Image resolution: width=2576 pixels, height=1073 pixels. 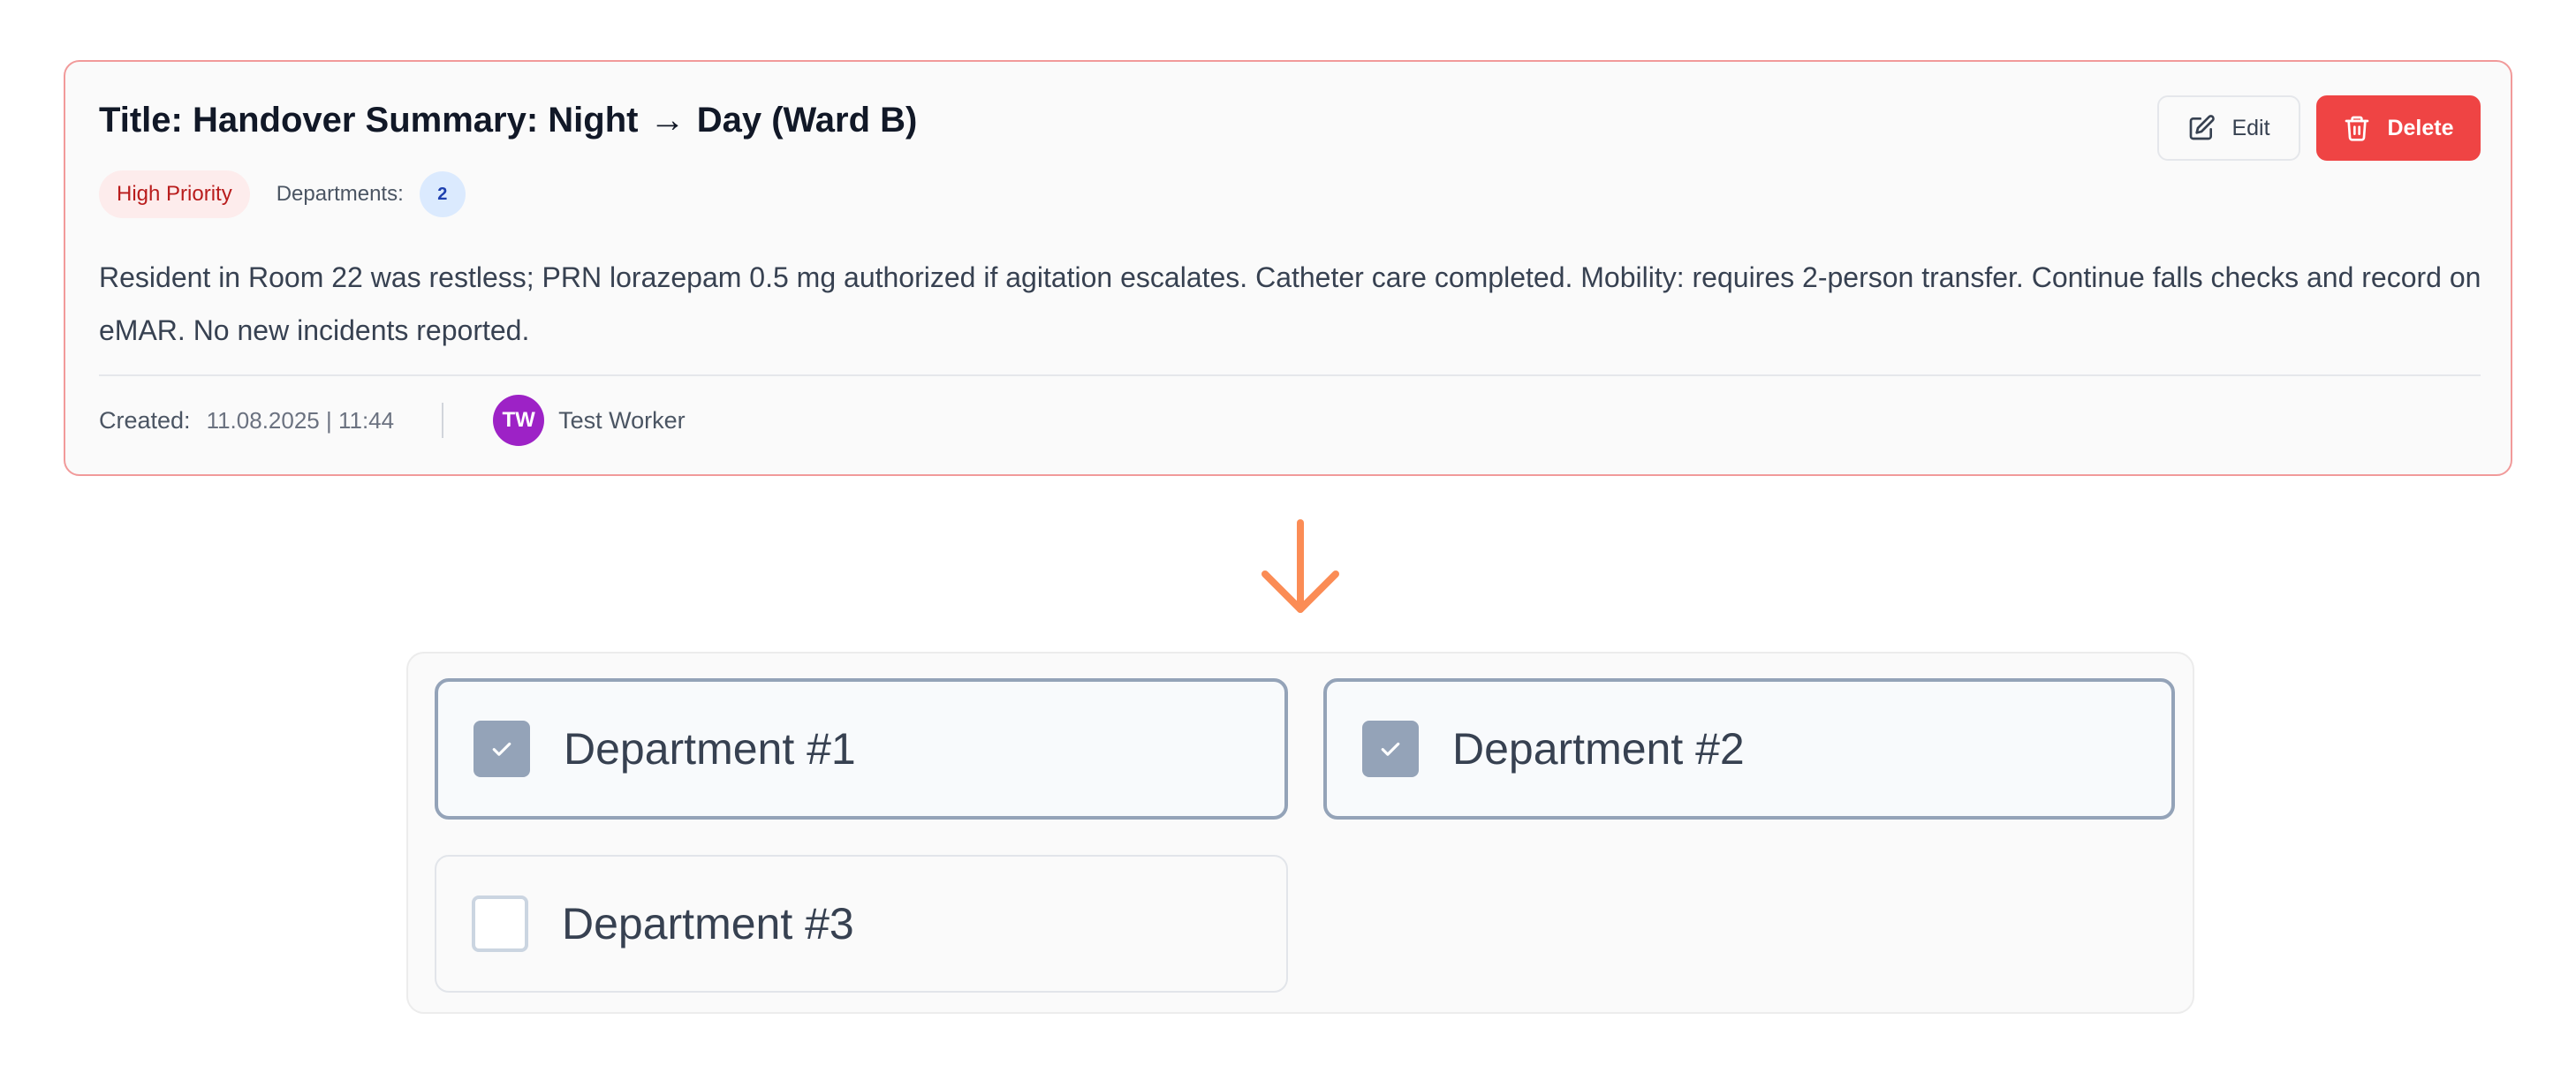 I want to click on delete-label: Delete, so click(x=2420, y=127).